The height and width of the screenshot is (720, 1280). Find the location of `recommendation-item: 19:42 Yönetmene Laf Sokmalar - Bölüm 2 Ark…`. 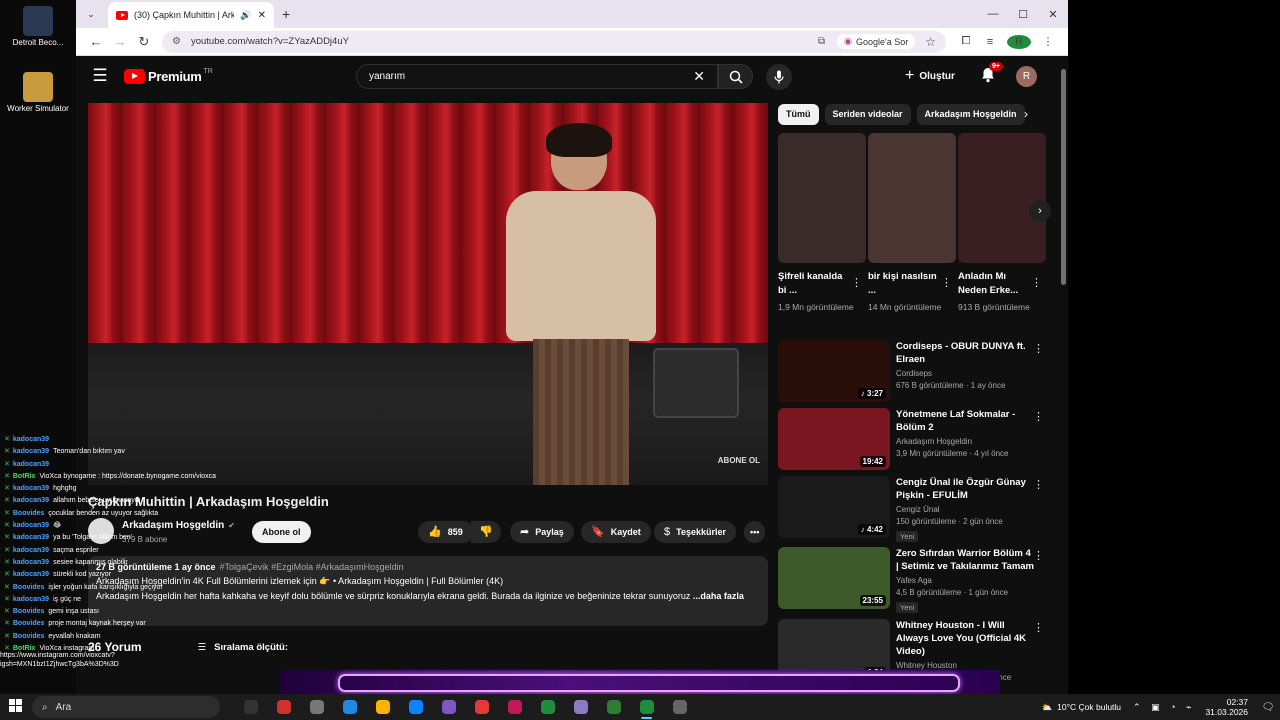

recommendation-item: 19:42 Yönetmene Laf Sokmalar - Bölüm 2 Ark… is located at coordinates (913, 439).